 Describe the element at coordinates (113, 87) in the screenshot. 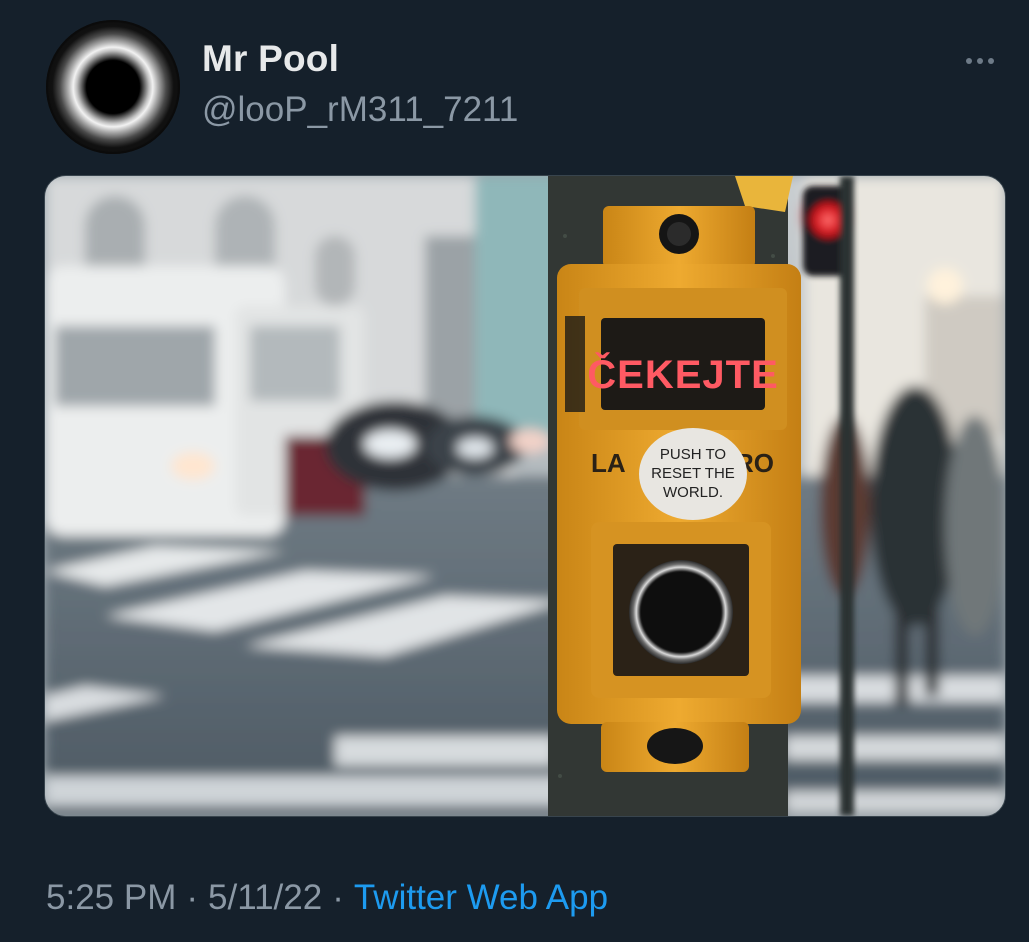

I see `avatar` at that location.